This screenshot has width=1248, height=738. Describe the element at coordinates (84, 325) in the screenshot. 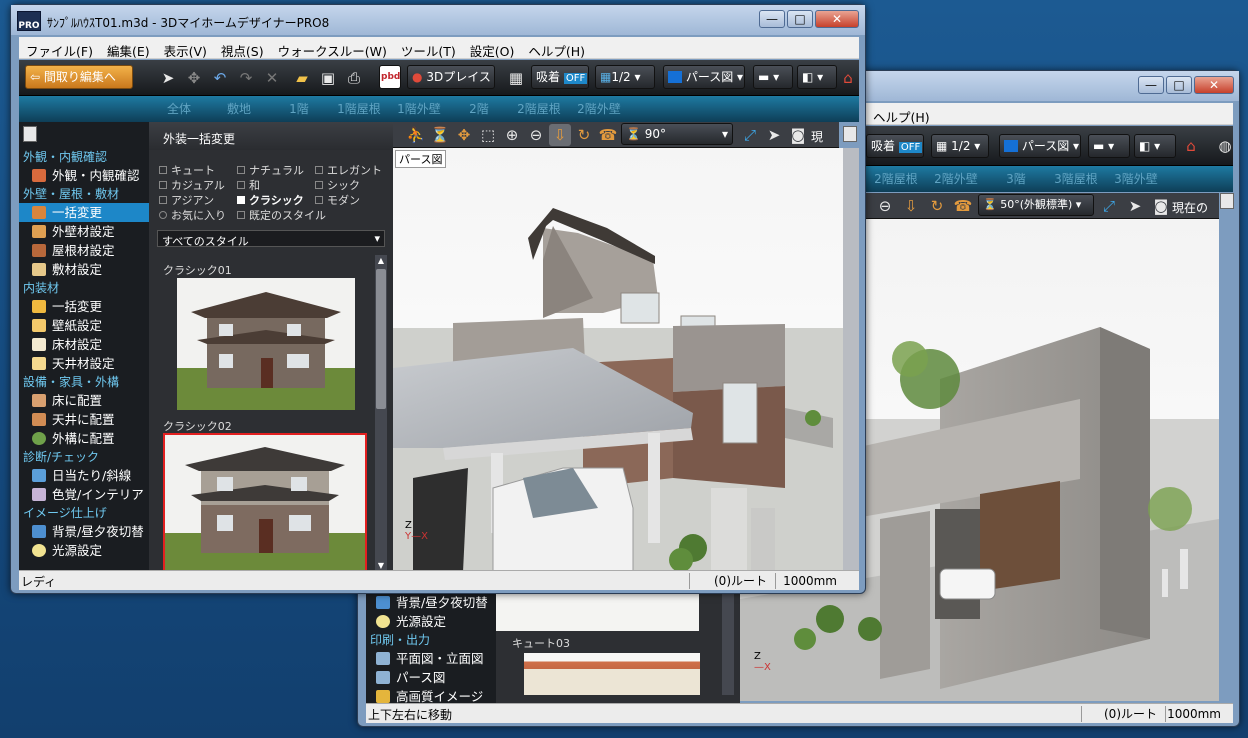

I see `sidebar-item-wallpaper: 壁紙設定` at that location.